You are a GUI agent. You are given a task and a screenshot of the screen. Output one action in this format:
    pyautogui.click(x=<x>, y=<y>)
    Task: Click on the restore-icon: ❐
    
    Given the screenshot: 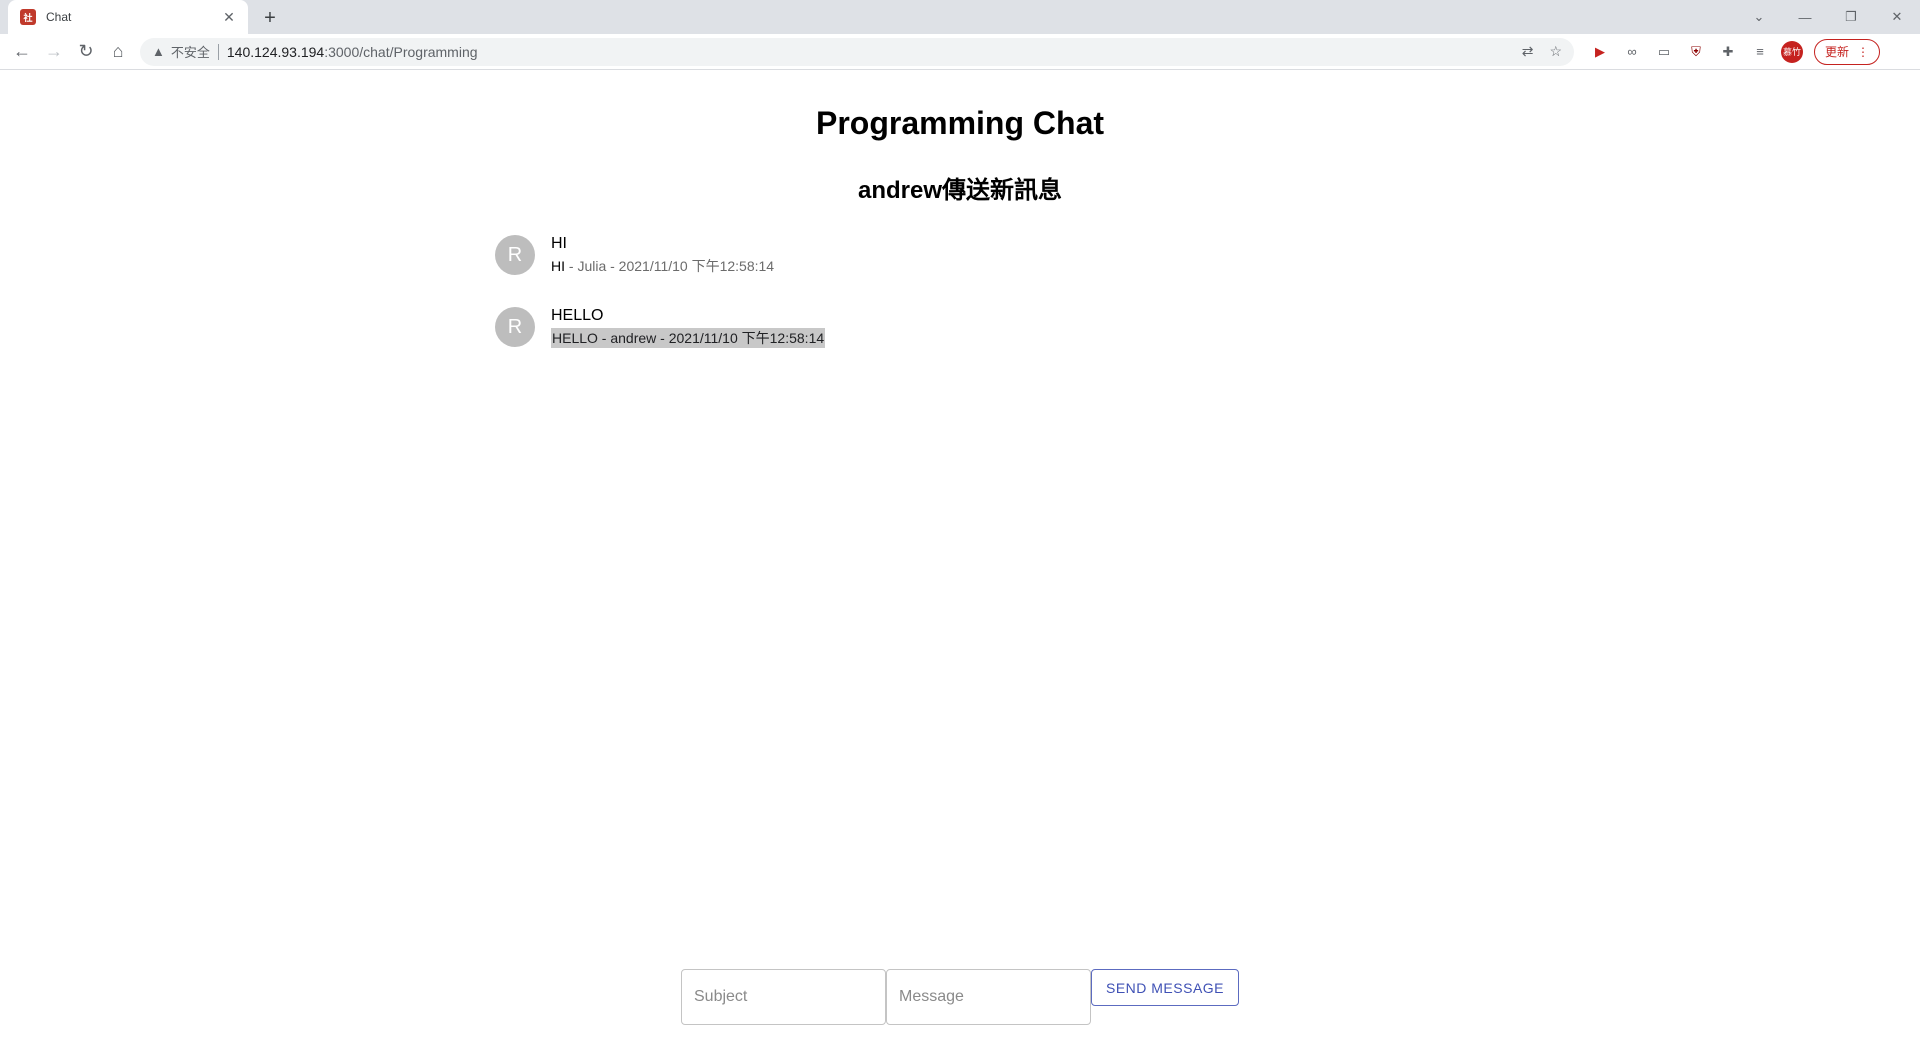 What is the action you would take?
    pyautogui.click(x=1851, y=17)
    